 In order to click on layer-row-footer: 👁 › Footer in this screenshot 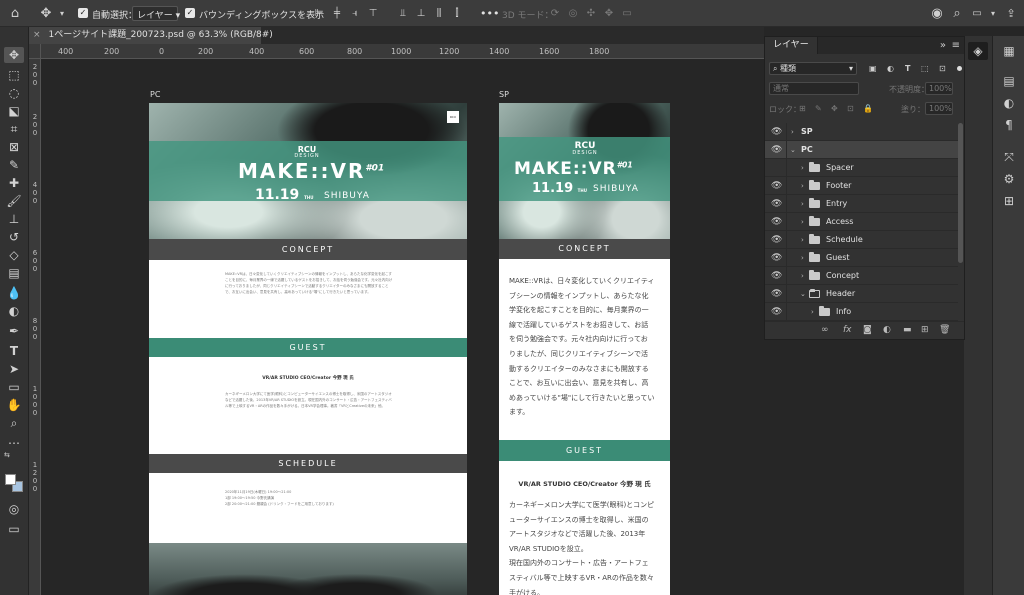, I will do `click(861, 186)`.